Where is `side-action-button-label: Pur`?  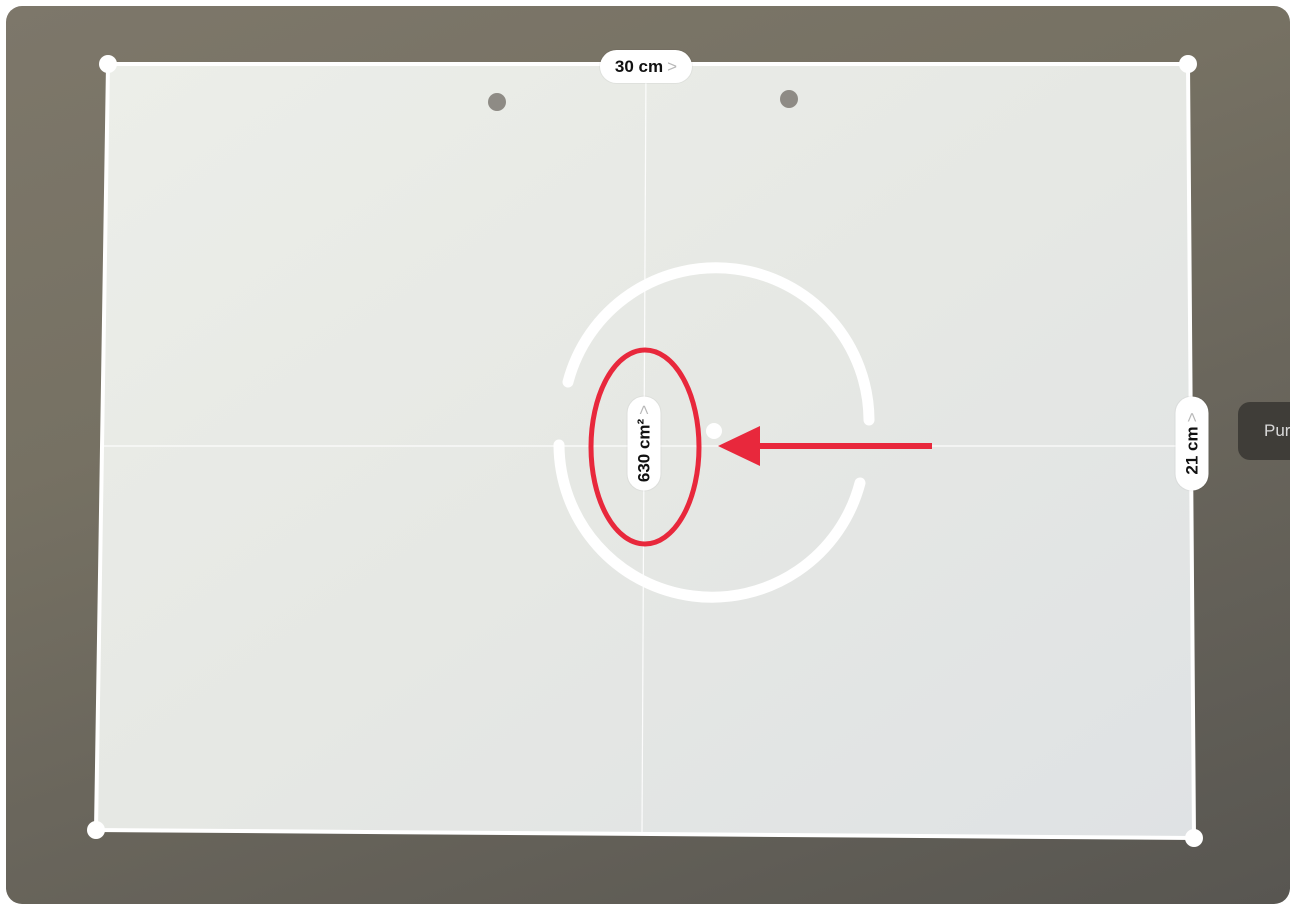 side-action-button-label: Pur is located at coordinates (1277, 430).